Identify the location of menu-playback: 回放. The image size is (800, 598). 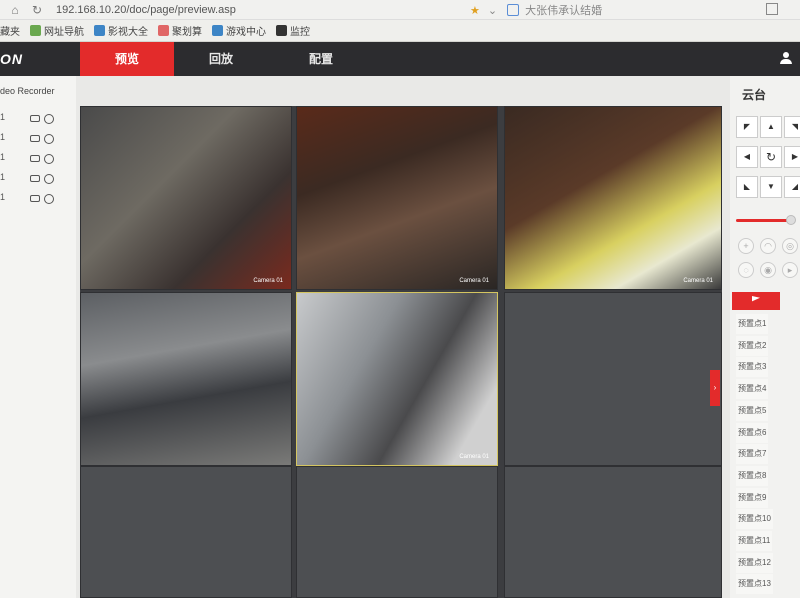
(221, 59).